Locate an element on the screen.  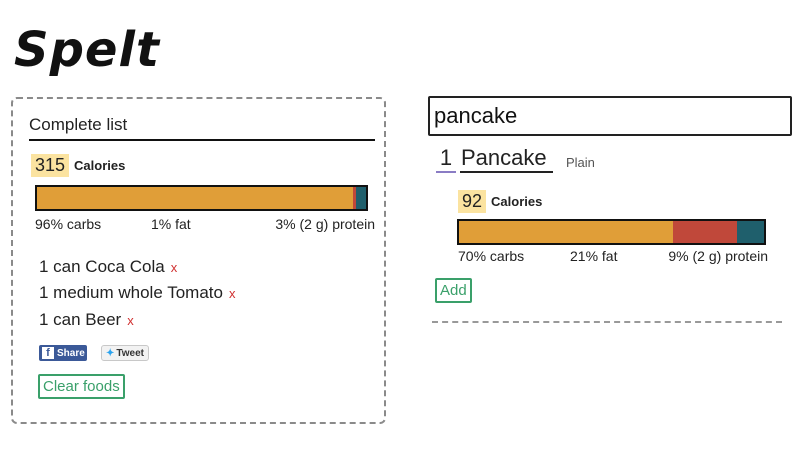
result-calorie-label: Calories is located at coordinates (517, 201).